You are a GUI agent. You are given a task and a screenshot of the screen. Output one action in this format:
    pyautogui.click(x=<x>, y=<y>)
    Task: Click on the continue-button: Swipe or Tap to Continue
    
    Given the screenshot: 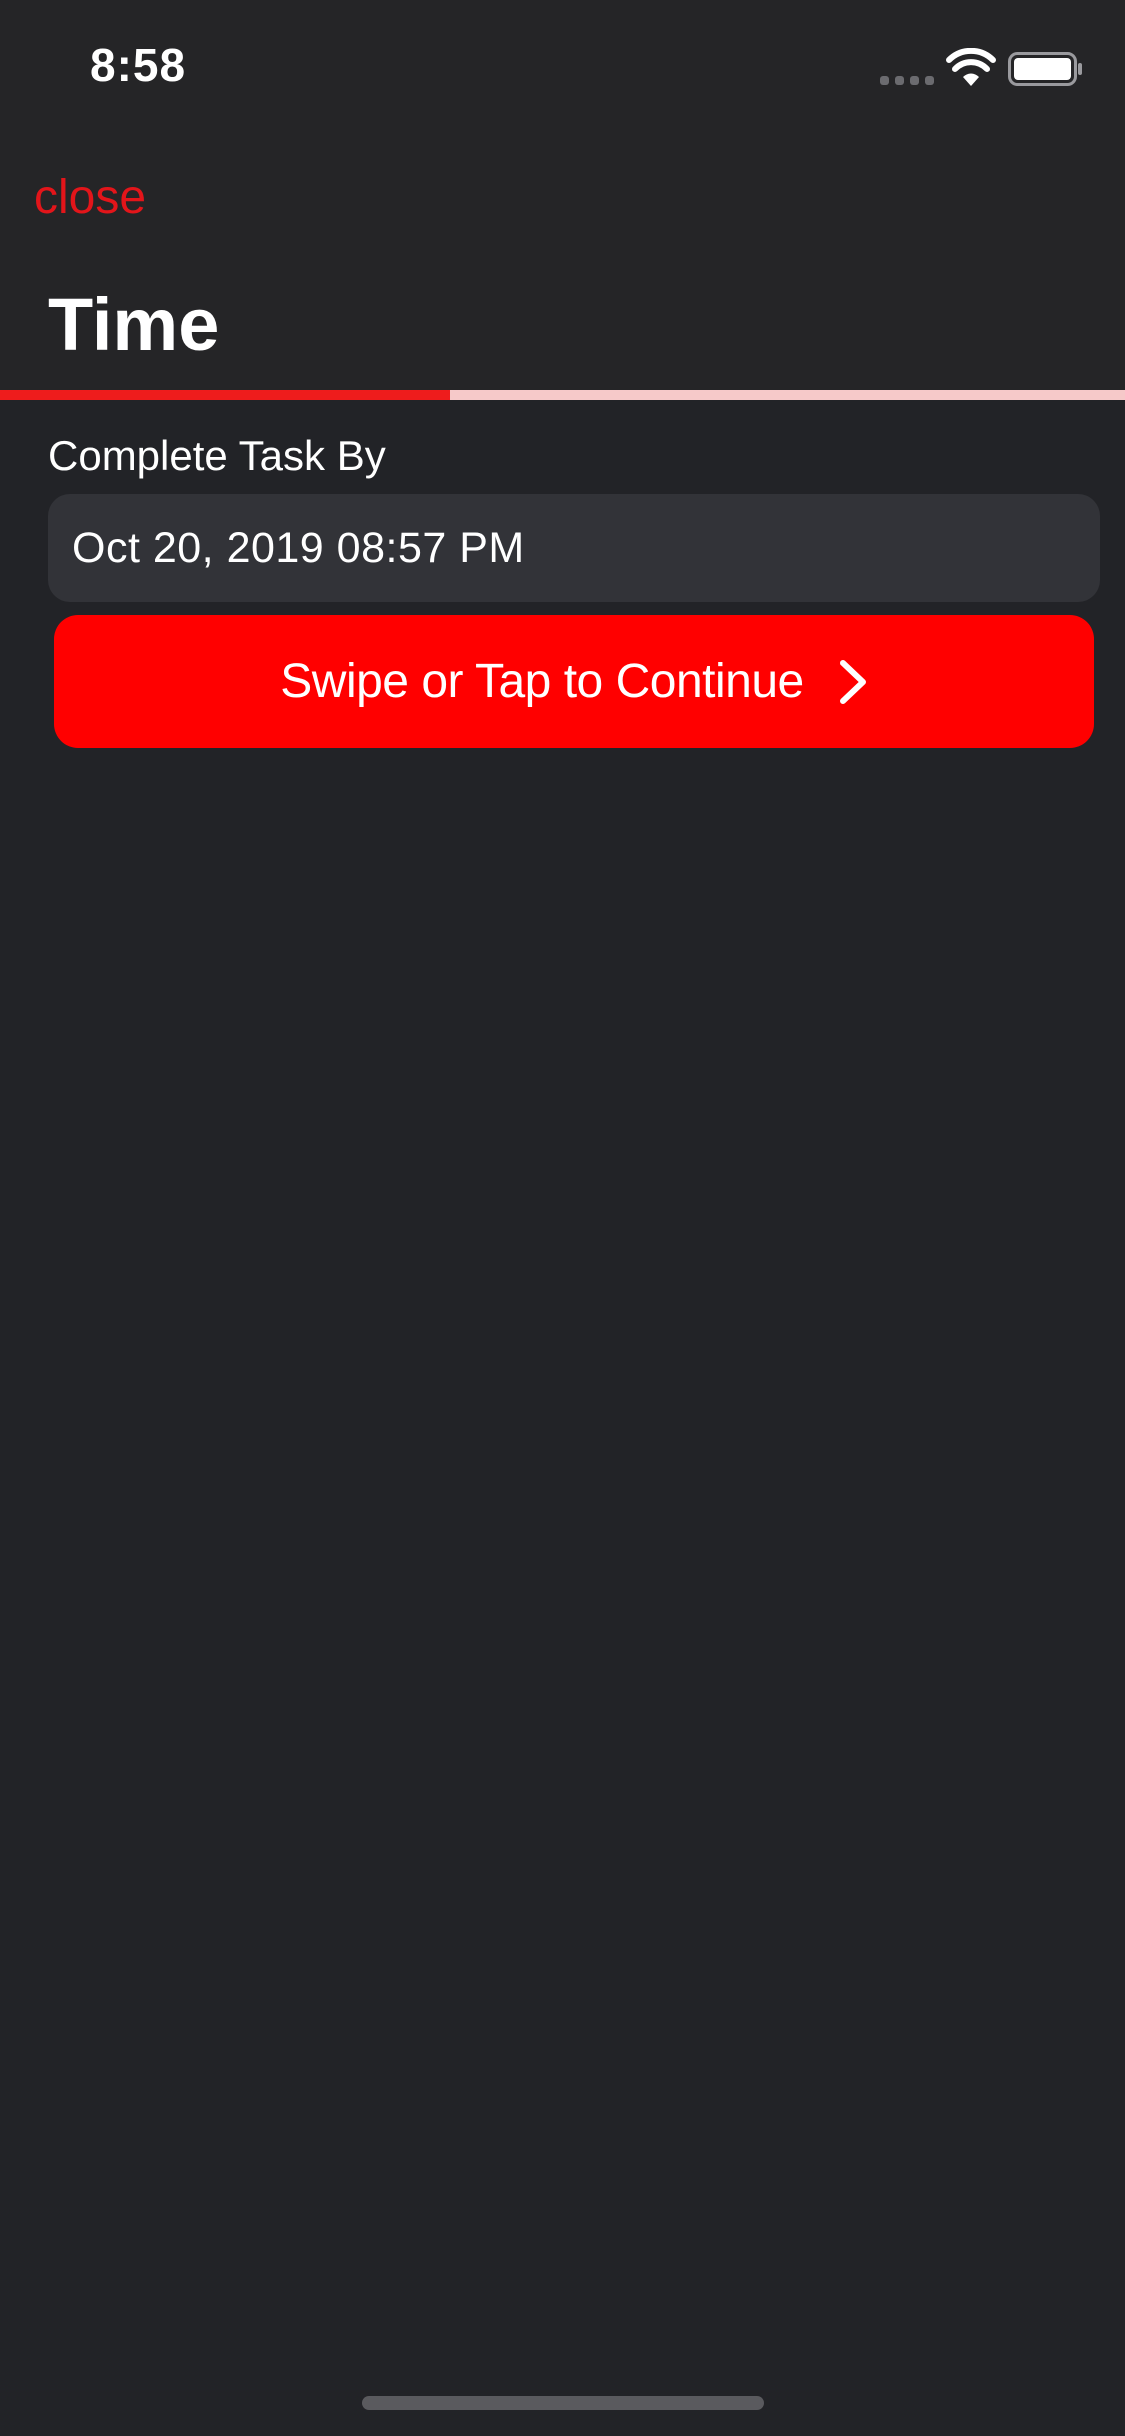 What is the action you would take?
    pyautogui.click(x=574, y=681)
    